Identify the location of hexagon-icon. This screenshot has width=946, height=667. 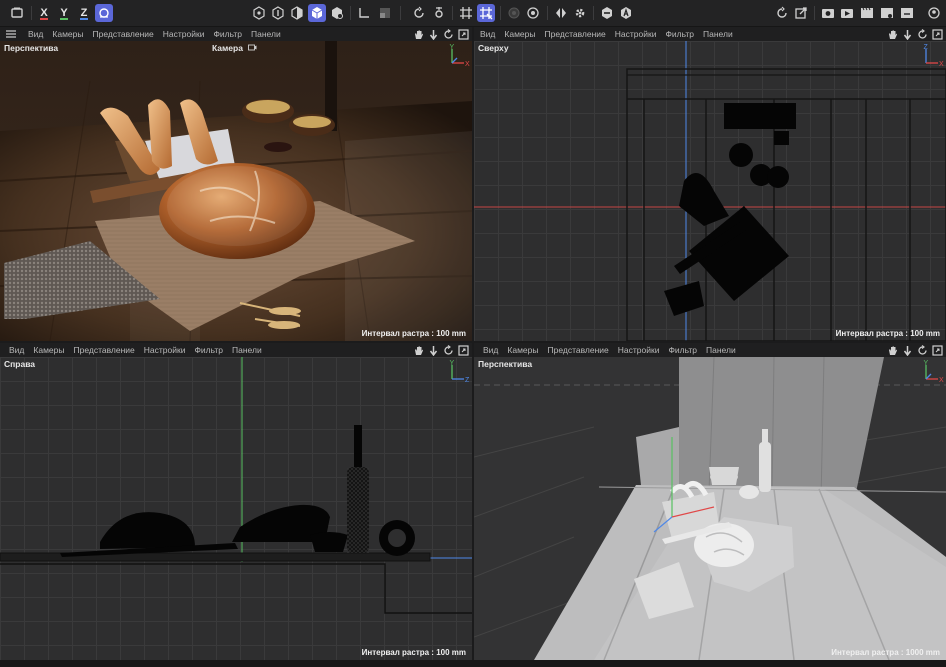
(607, 13).